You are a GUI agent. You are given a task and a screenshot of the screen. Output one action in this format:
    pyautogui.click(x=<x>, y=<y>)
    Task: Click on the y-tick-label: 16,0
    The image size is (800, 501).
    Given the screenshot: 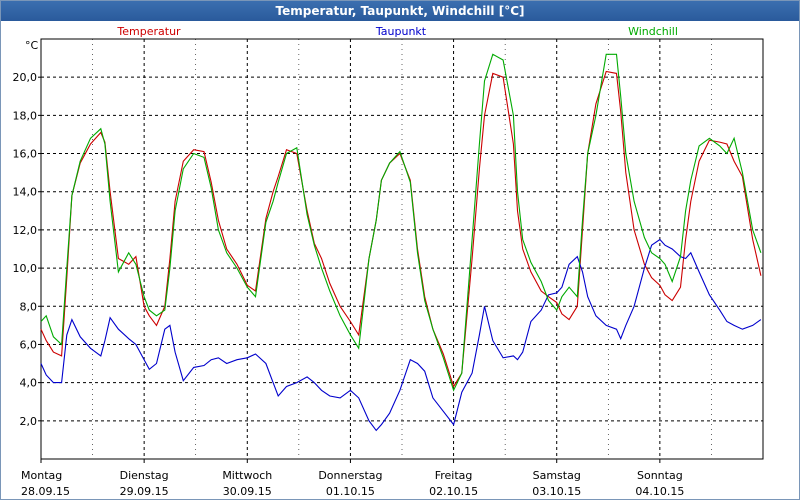 What is the action you would take?
    pyautogui.click(x=25, y=154)
    